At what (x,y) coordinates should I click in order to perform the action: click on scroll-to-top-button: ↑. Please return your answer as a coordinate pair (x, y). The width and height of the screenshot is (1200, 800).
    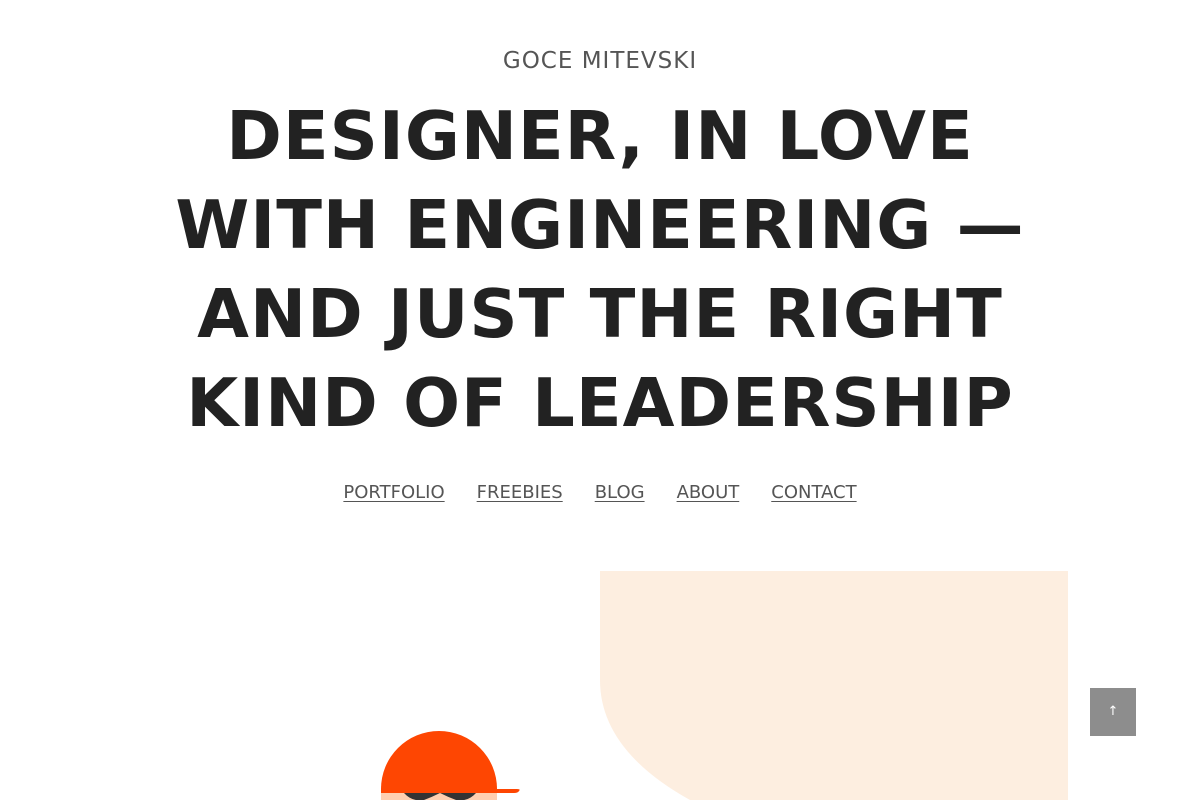
    Looking at the image, I should click on (1113, 712).